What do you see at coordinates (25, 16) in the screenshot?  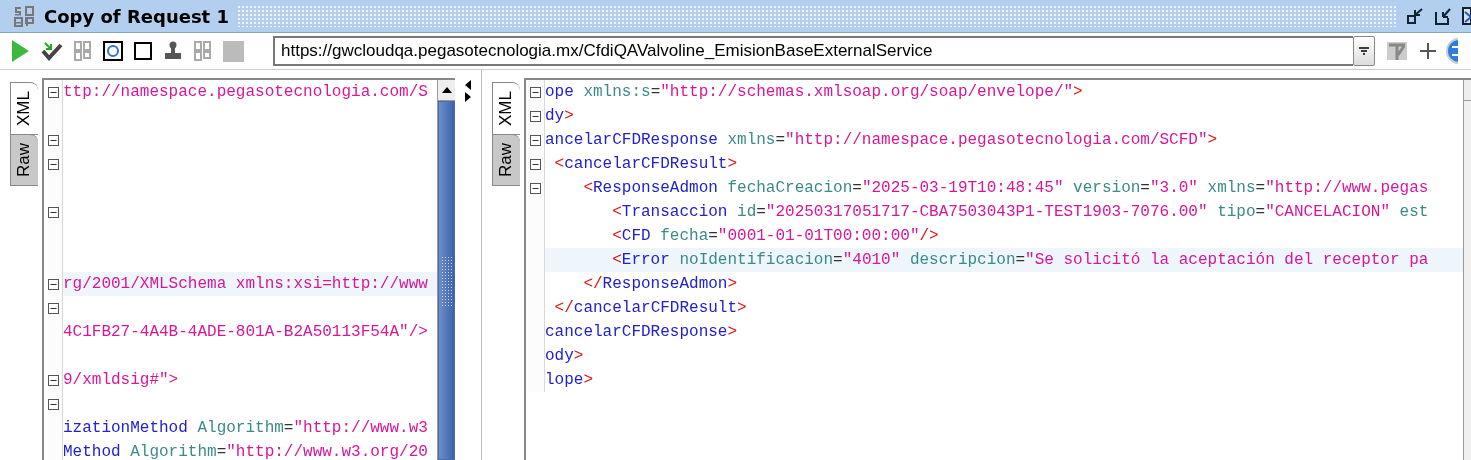 I see `soap-logo-icon` at bounding box center [25, 16].